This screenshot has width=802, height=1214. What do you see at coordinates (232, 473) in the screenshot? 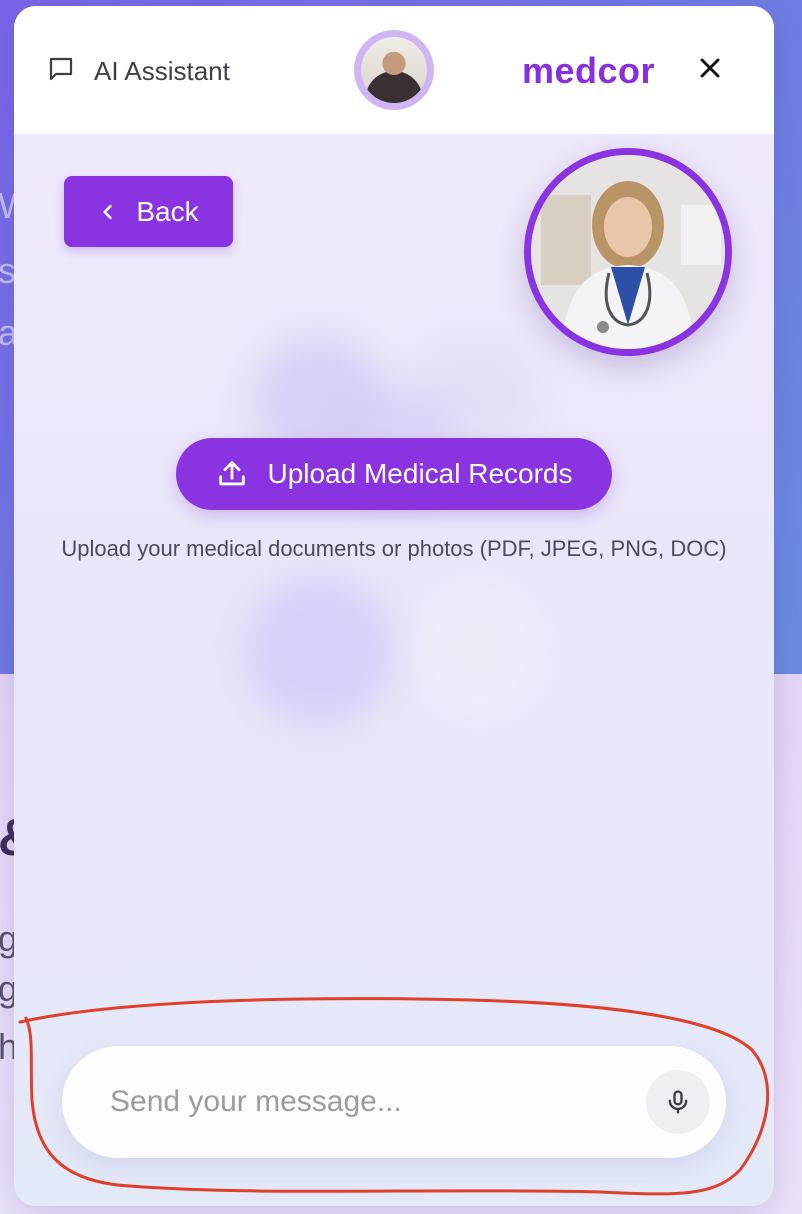
I see `upload-icon` at bounding box center [232, 473].